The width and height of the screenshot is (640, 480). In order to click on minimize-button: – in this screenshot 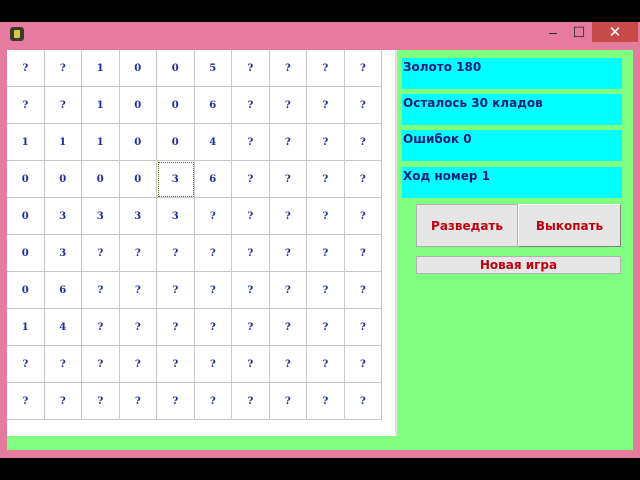, I will do `click(553, 32)`.